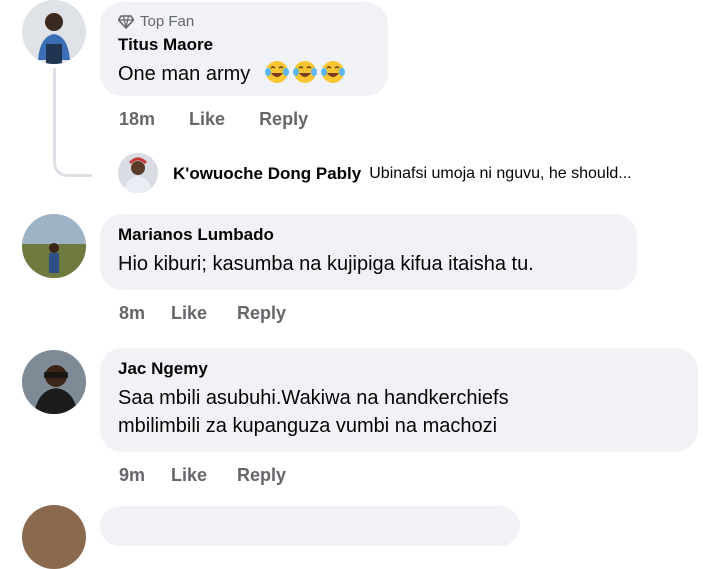  I want to click on comment-text-line: mbilimbili za kupanguza vumbi na machozi, so click(308, 426).